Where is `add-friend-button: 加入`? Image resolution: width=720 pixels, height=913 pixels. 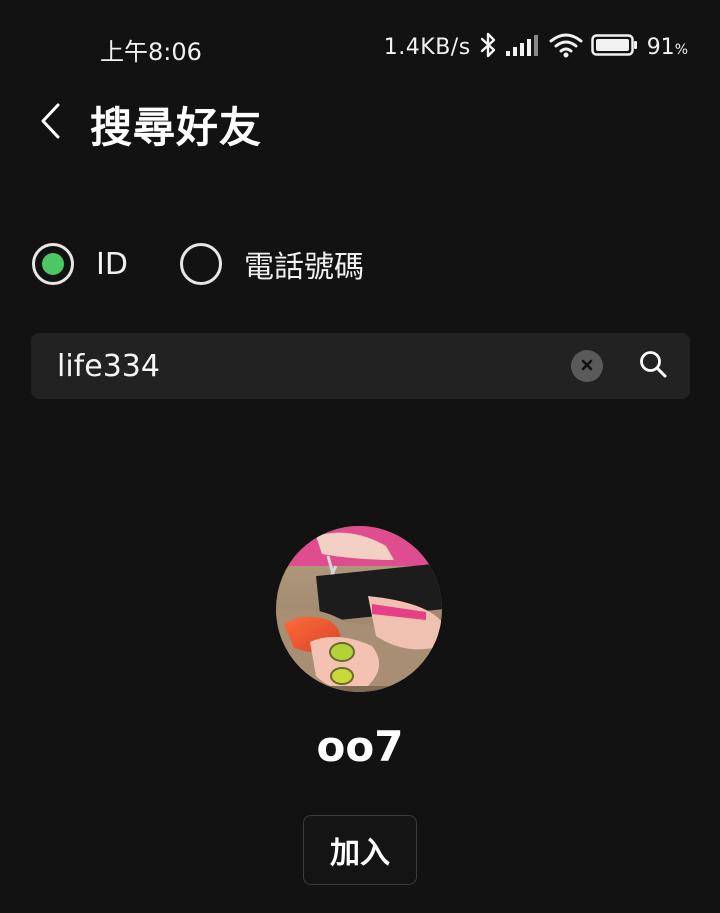 add-friend-button: 加入 is located at coordinates (360, 850).